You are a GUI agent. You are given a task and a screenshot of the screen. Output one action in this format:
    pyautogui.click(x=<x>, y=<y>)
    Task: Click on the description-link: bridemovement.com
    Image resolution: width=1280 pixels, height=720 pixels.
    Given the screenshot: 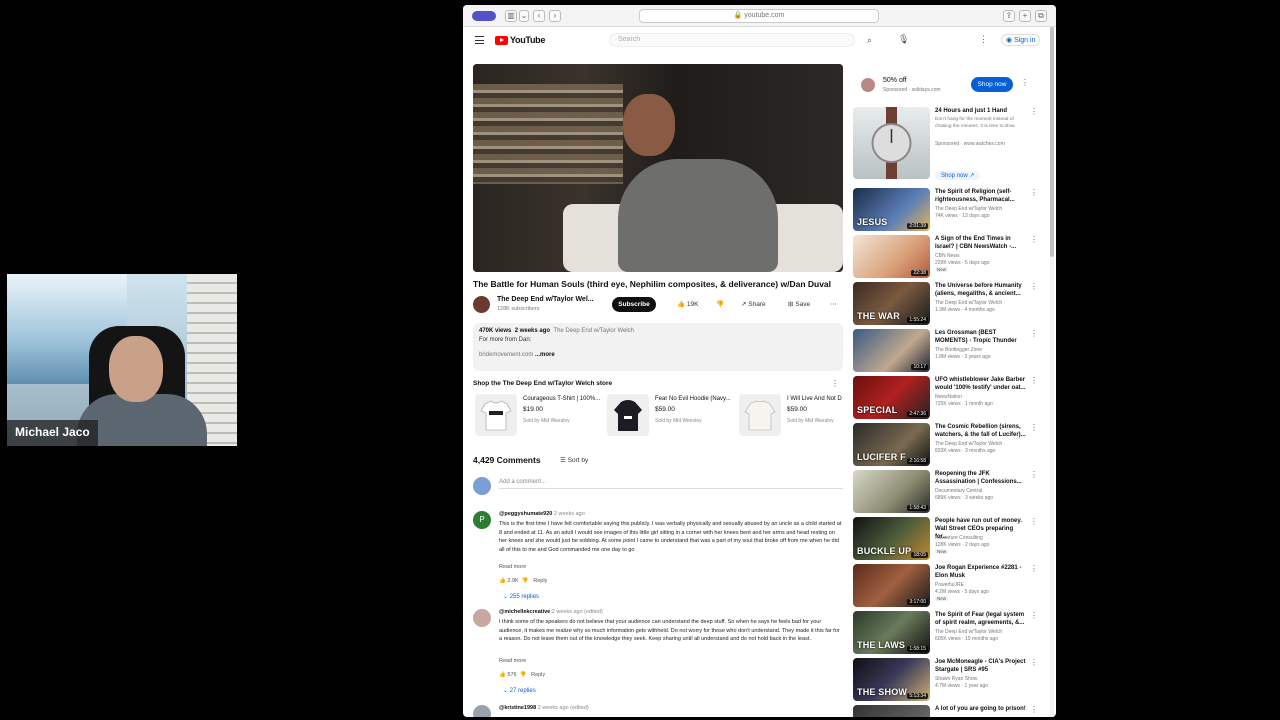 What is the action you would take?
    pyautogui.click(x=506, y=355)
    